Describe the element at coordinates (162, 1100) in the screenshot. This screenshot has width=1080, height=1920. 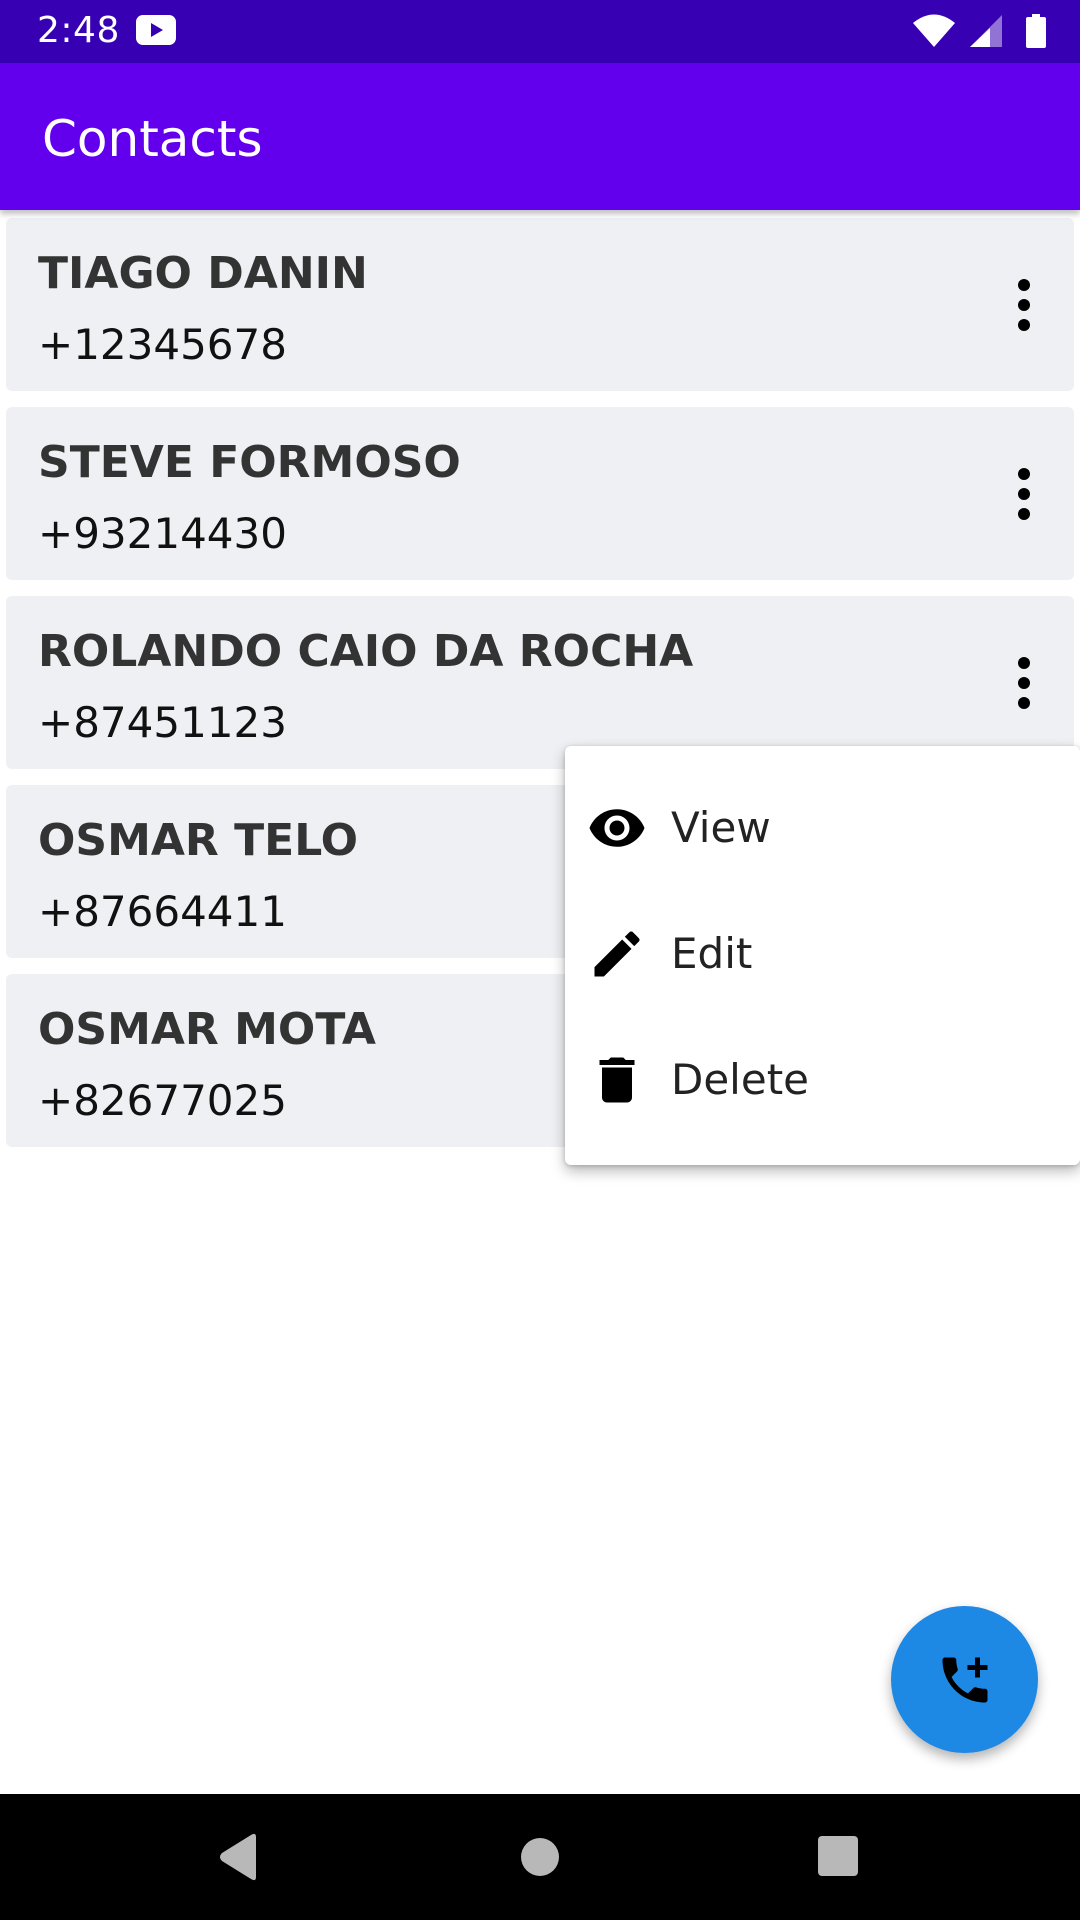
I see `contact-phone: +82677025` at that location.